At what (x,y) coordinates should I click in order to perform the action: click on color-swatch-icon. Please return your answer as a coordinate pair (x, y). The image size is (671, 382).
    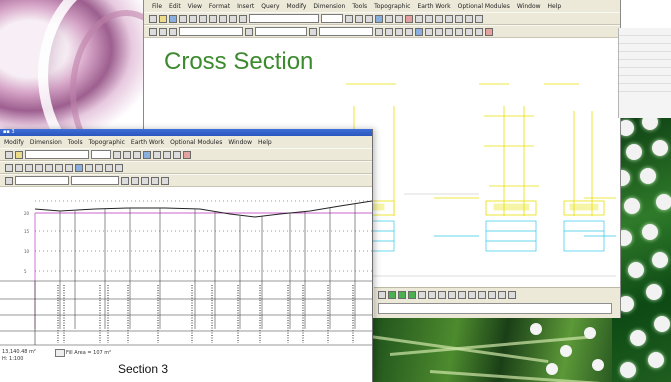
    Looking at the image, I should click on (313, 31).